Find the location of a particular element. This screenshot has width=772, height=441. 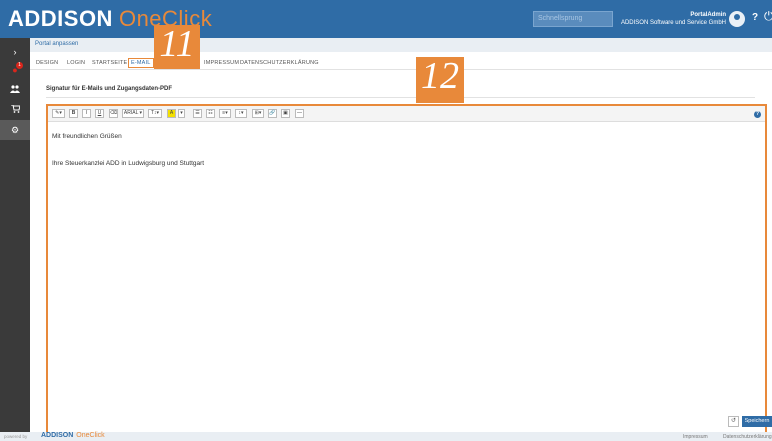

reset-button: ↺ is located at coordinates (733, 421).